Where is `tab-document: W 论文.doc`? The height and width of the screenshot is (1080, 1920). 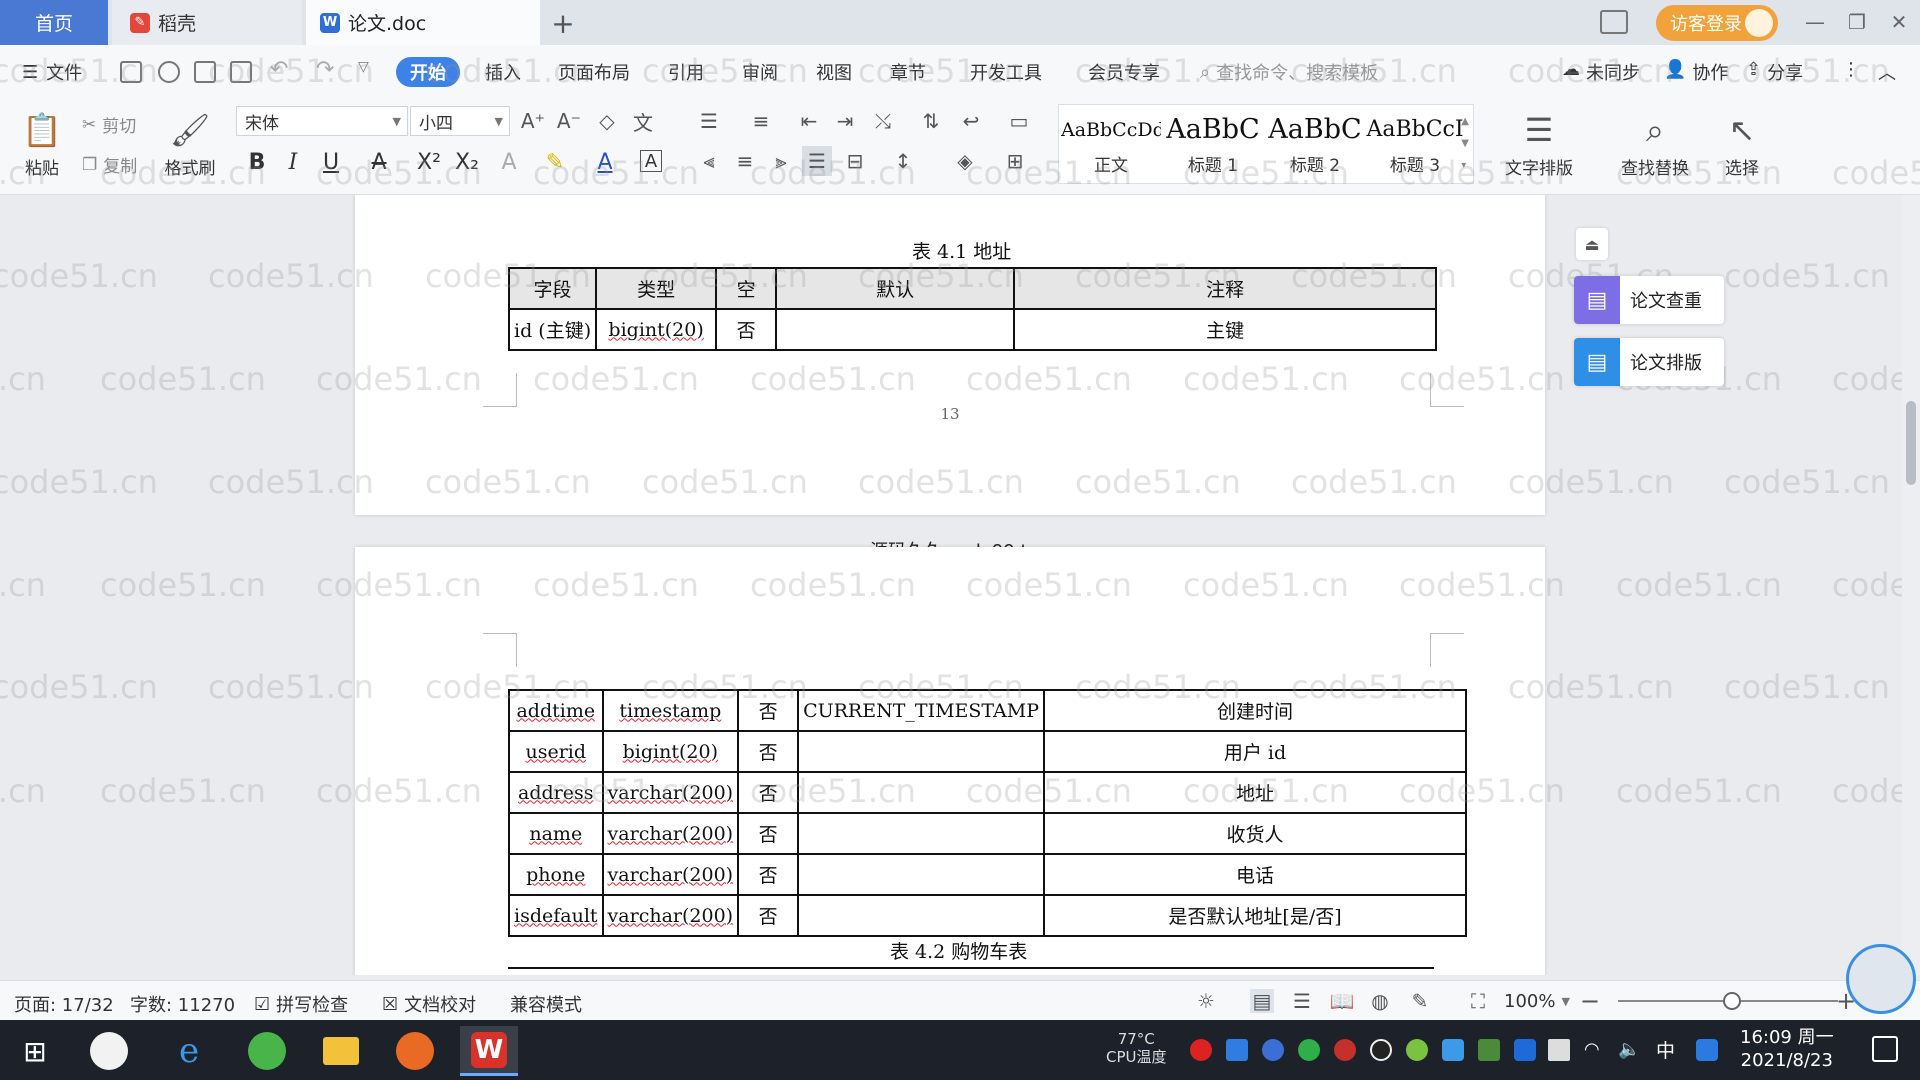 tab-document: W 论文.doc is located at coordinates (423, 22).